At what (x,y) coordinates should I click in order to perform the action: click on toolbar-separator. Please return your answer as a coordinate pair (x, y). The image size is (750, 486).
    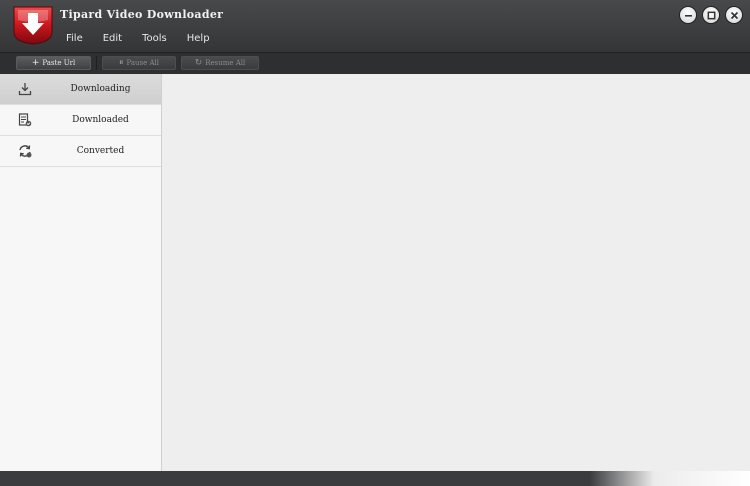
    Looking at the image, I should click on (96, 63).